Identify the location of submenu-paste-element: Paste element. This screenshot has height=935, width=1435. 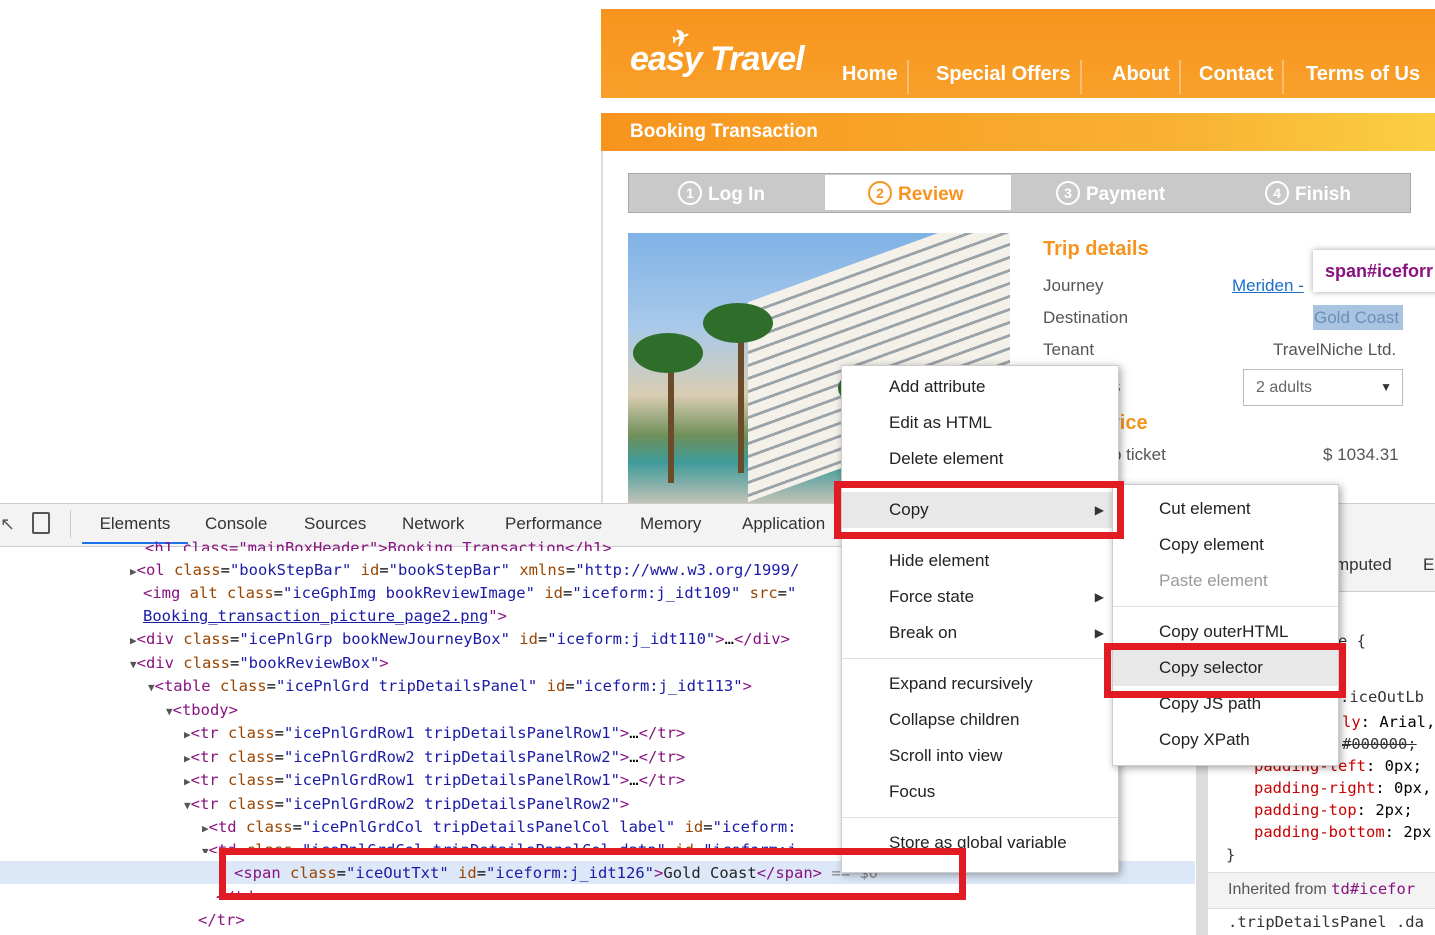
(1213, 580).